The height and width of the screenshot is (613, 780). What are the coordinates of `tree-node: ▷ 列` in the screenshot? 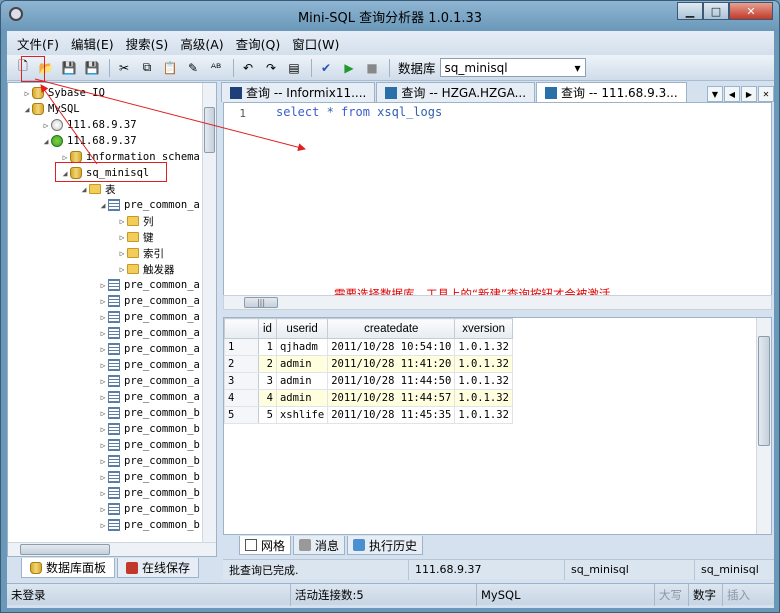 It's located at (135, 221).